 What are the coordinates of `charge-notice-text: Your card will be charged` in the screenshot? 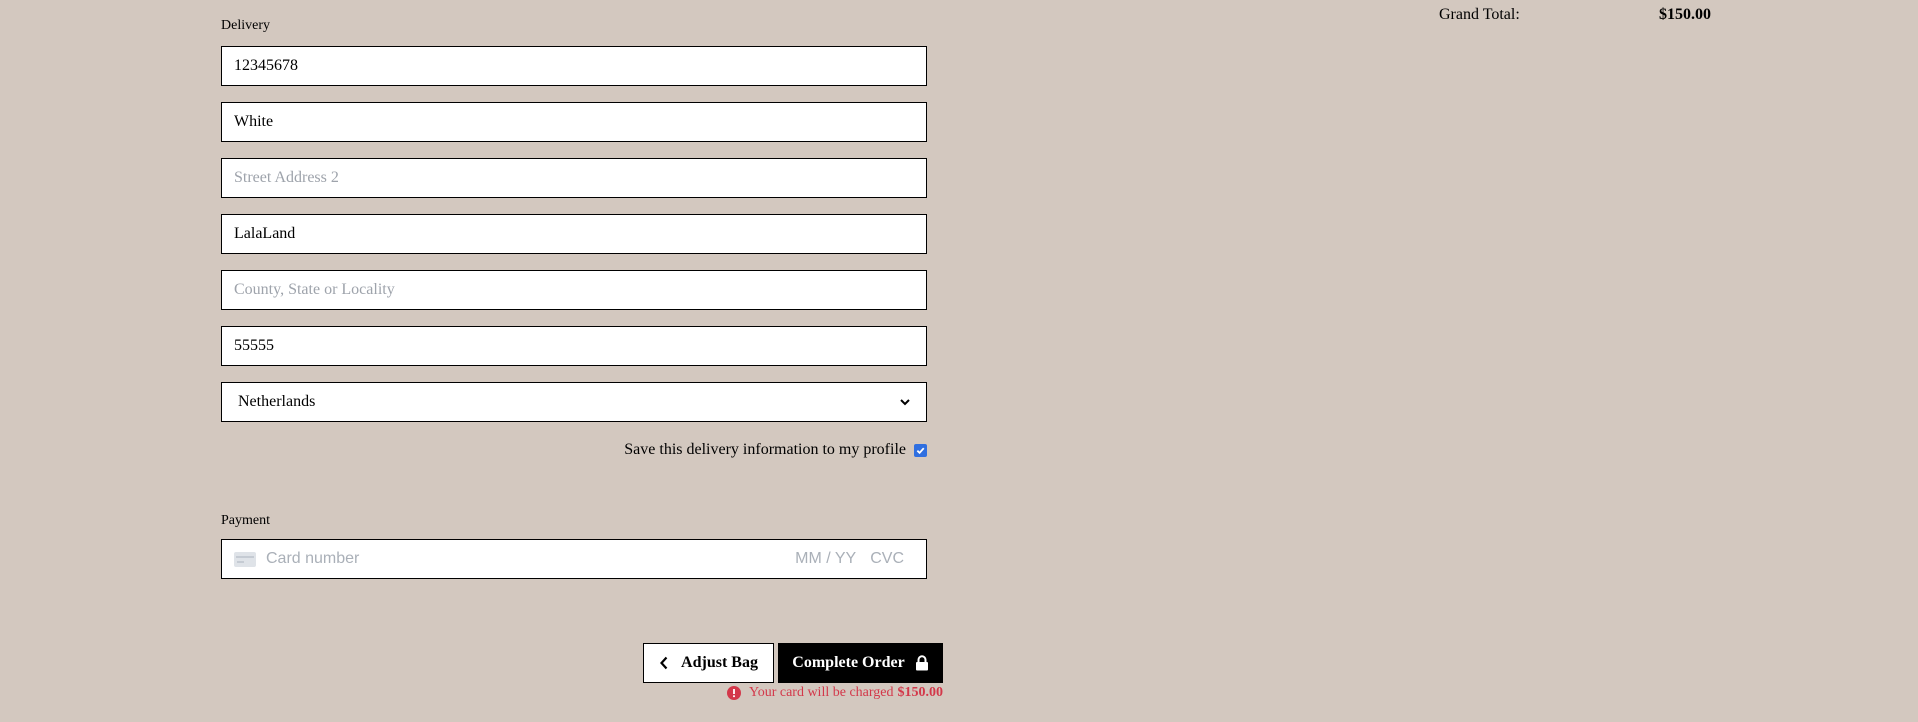 It's located at (821, 692).